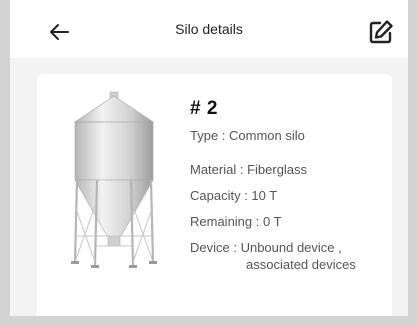 Image resolution: width=418 pixels, height=326 pixels. I want to click on associated-devices: associated devices, so click(301, 264).